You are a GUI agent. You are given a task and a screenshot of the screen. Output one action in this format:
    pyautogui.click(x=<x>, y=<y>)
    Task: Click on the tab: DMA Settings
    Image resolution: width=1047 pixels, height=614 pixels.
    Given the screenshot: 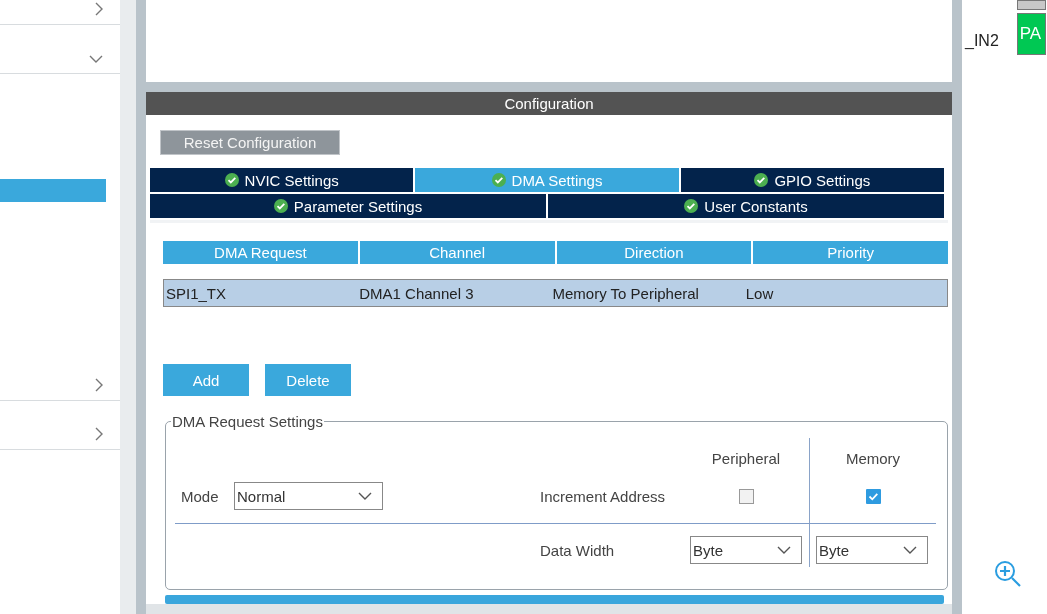 What is the action you would take?
    pyautogui.click(x=547, y=180)
    